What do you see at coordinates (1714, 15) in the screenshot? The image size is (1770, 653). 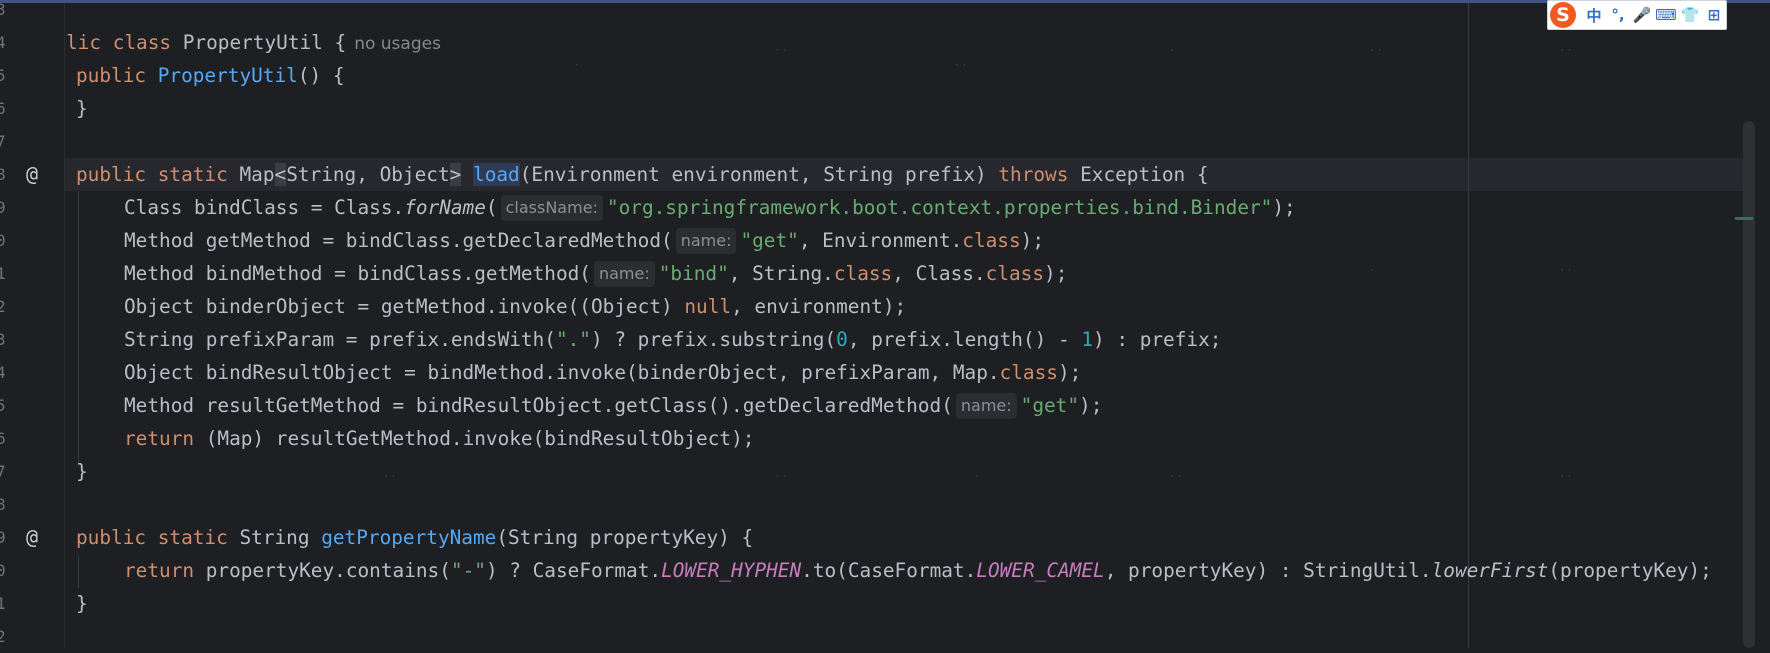 I see `toolbox-grid-icon: ⊞` at bounding box center [1714, 15].